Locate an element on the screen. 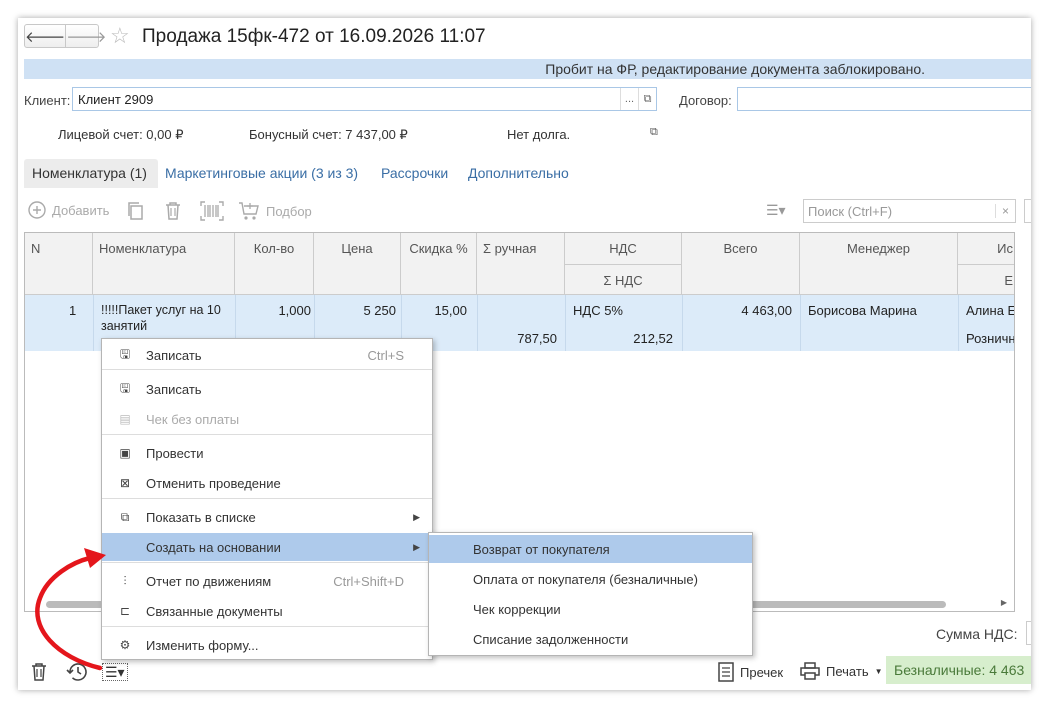  client-label: Клиент: is located at coordinates (47, 100).